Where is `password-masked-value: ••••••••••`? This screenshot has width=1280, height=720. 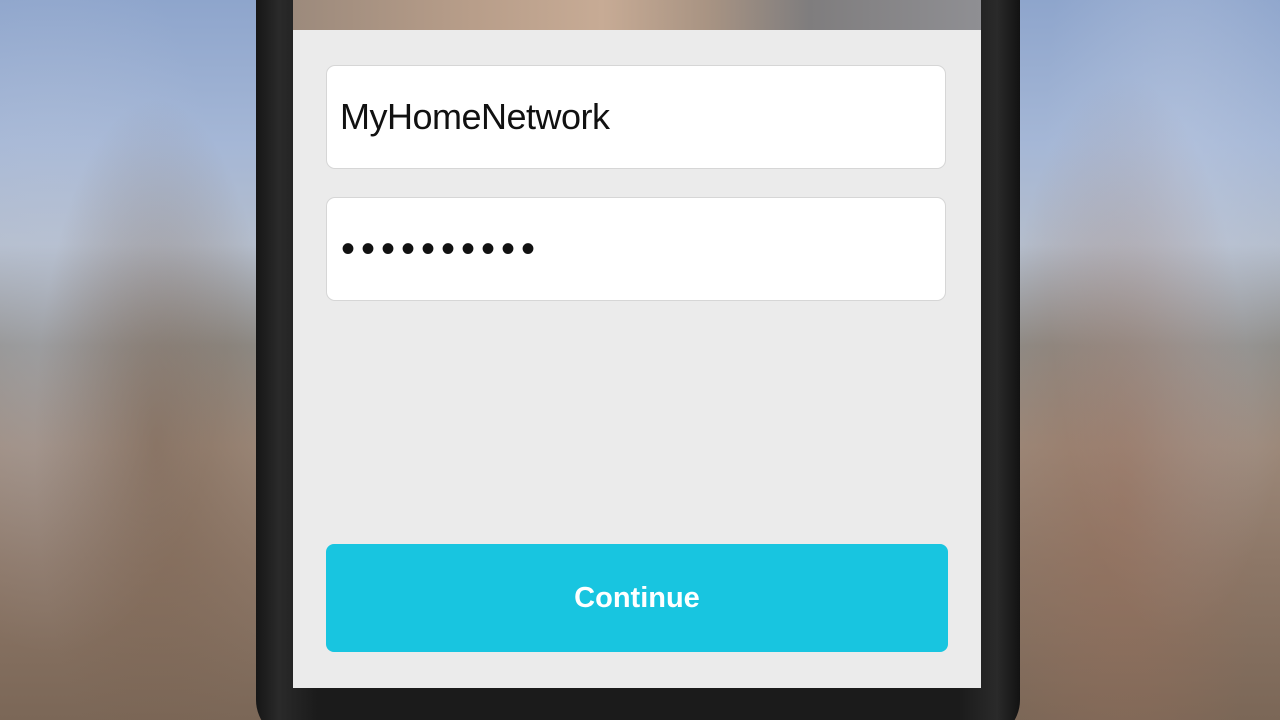 password-masked-value: •••••••••• is located at coordinates (441, 248).